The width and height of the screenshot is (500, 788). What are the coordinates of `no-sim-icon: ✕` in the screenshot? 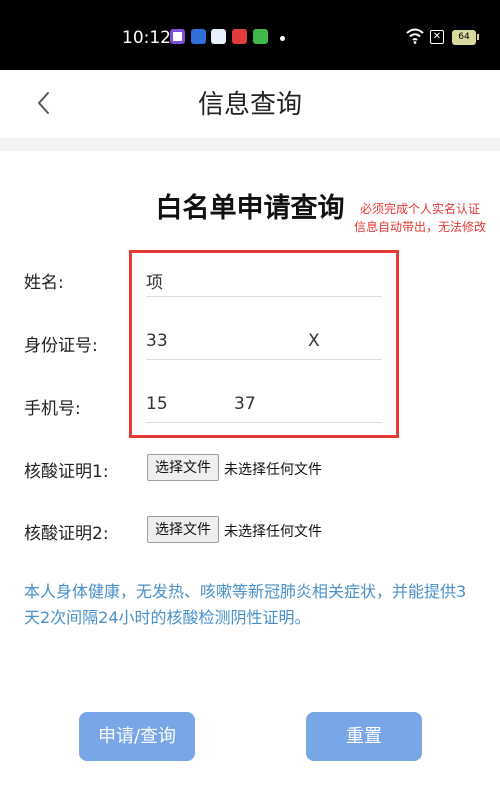 It's located at (437, 37).